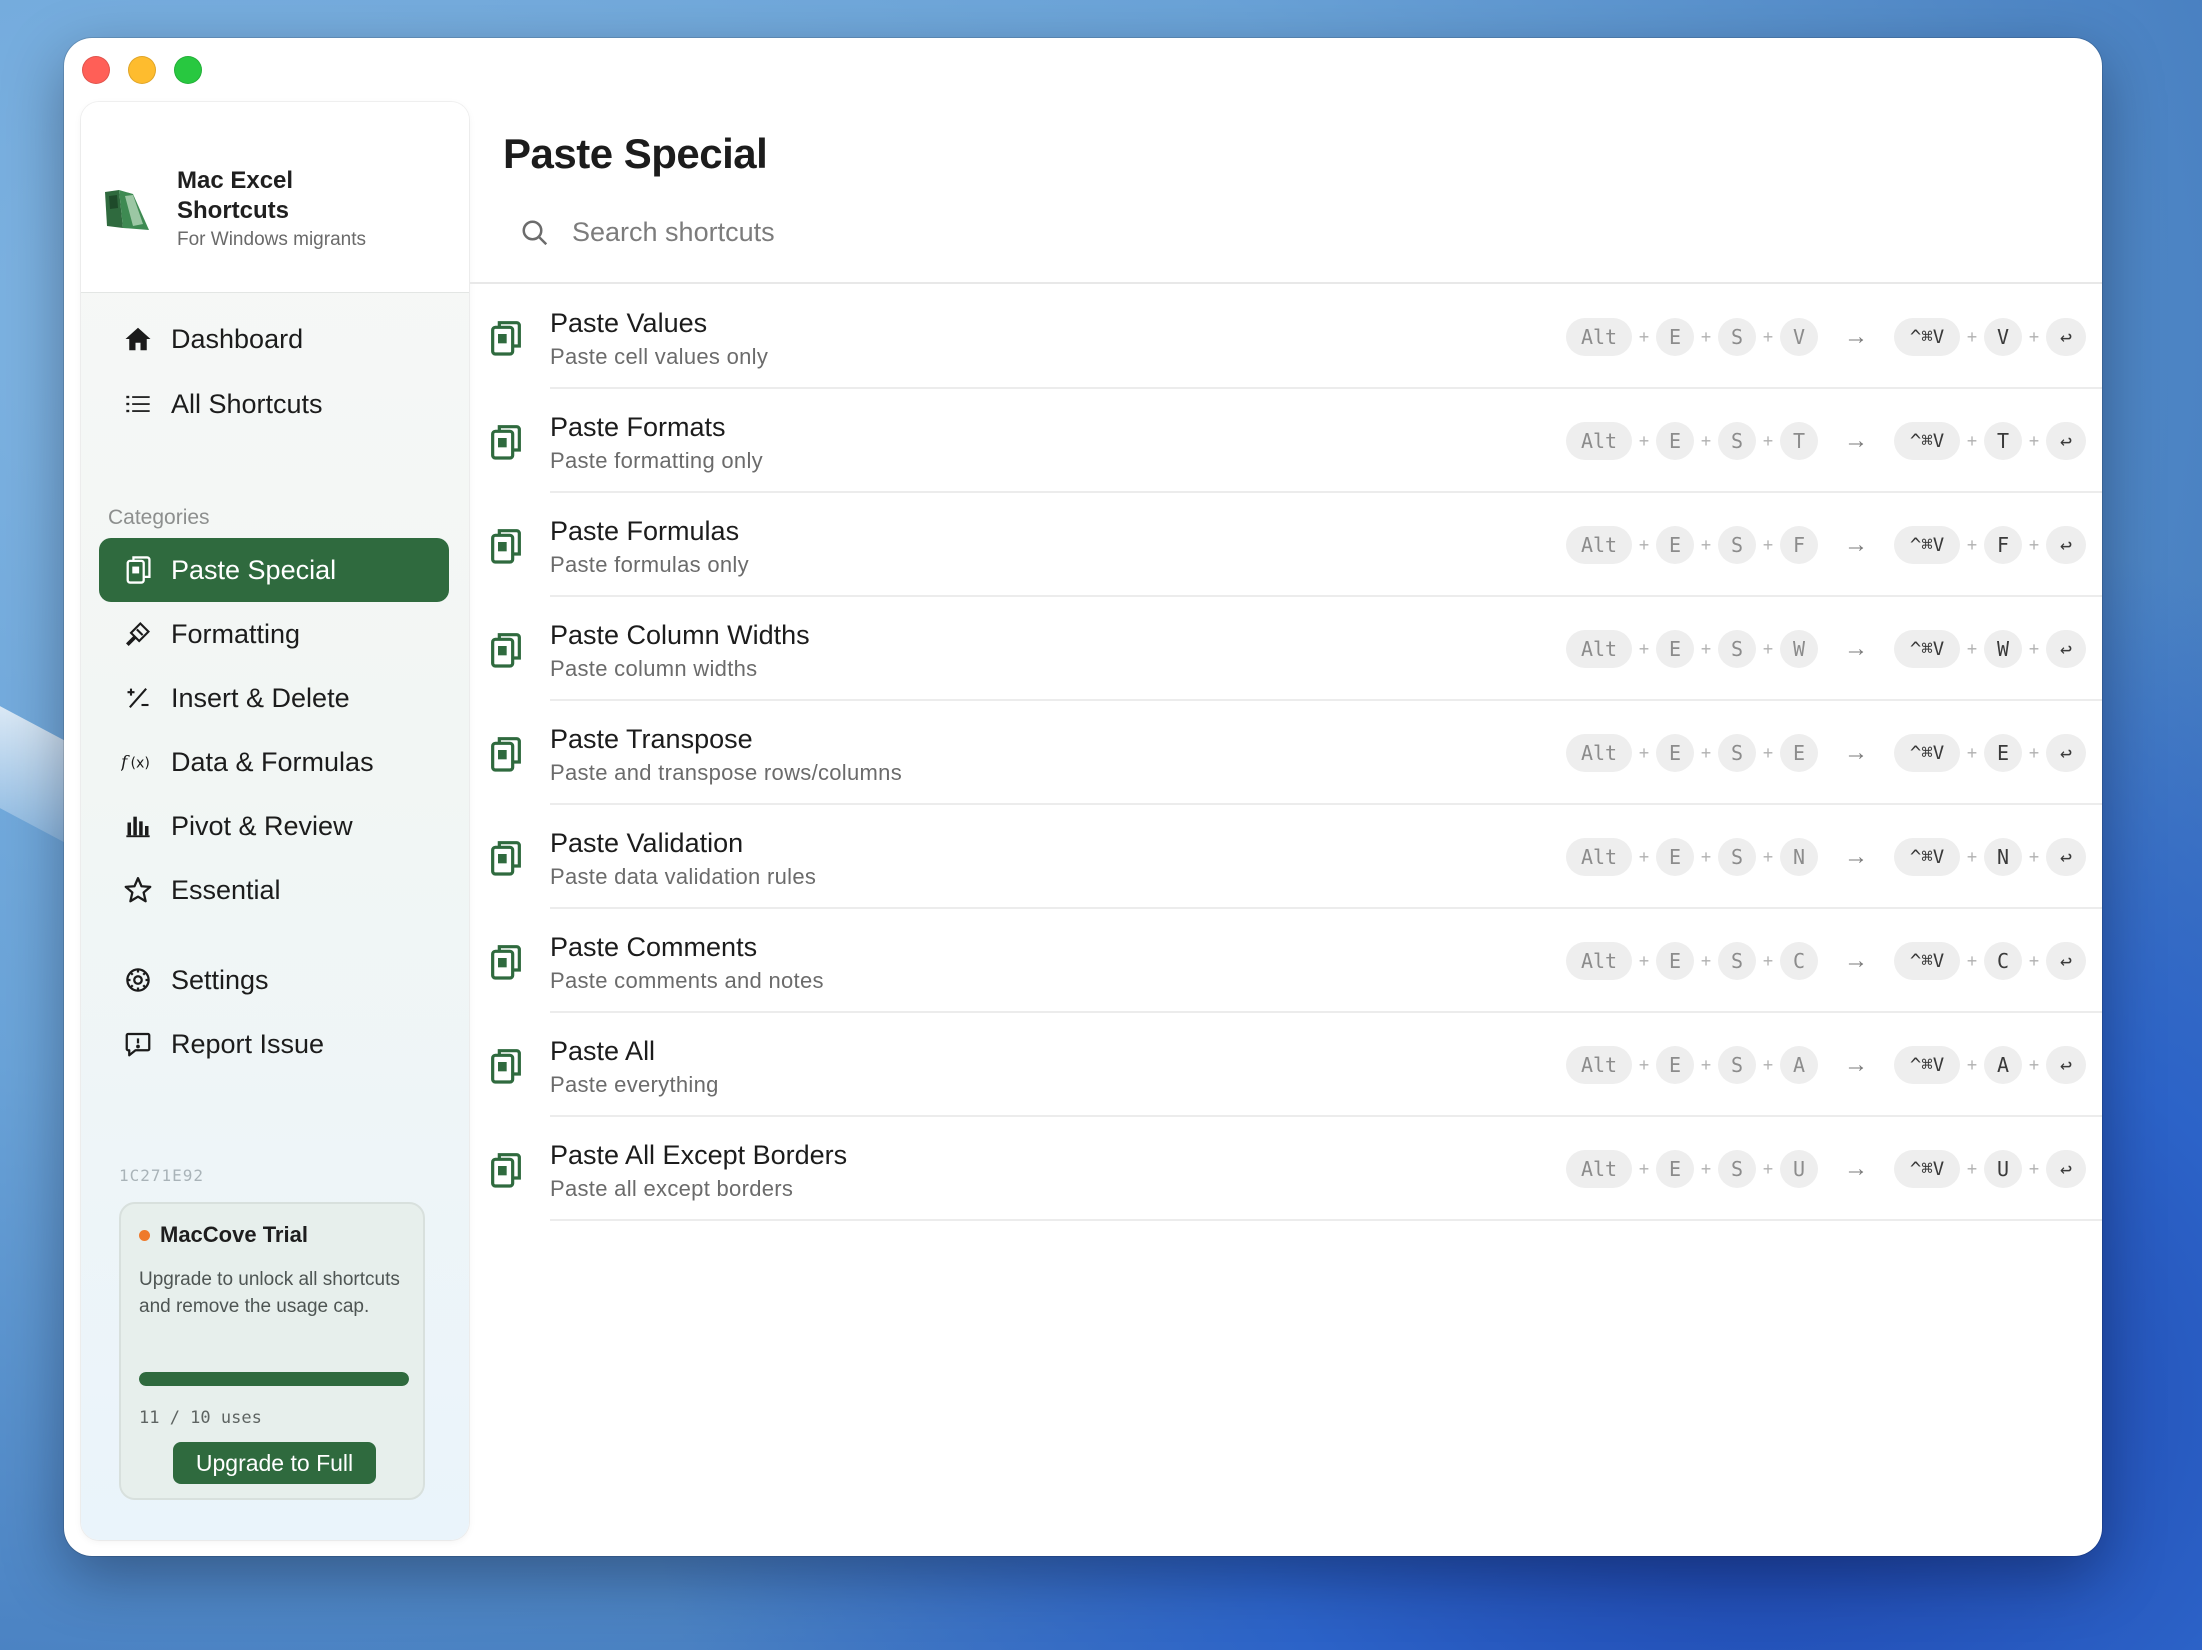  What do you see at coordinates (629, 323) in the screenshot?
I see `shortcut-title: Paste Values` at bounding box center [629, 323].